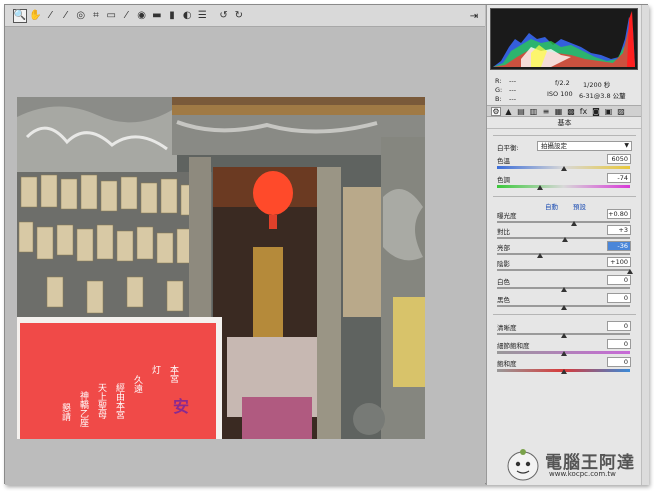 This screenshot has height=491, width=654. Describe the element at coordinates (35, 16) in the screenshot. I see `hand-tool-icon: ✋` at that location.